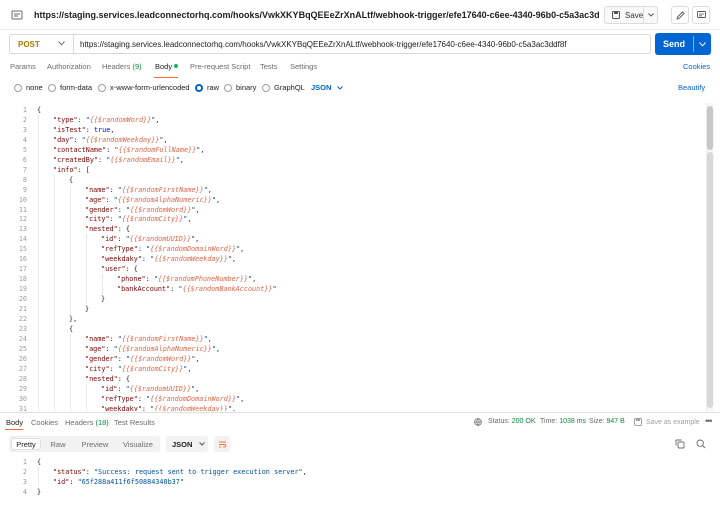  Describe the element at coordinates (512, 421) in the screenshot. I see `response-status: Status: 200 OK` at that location.